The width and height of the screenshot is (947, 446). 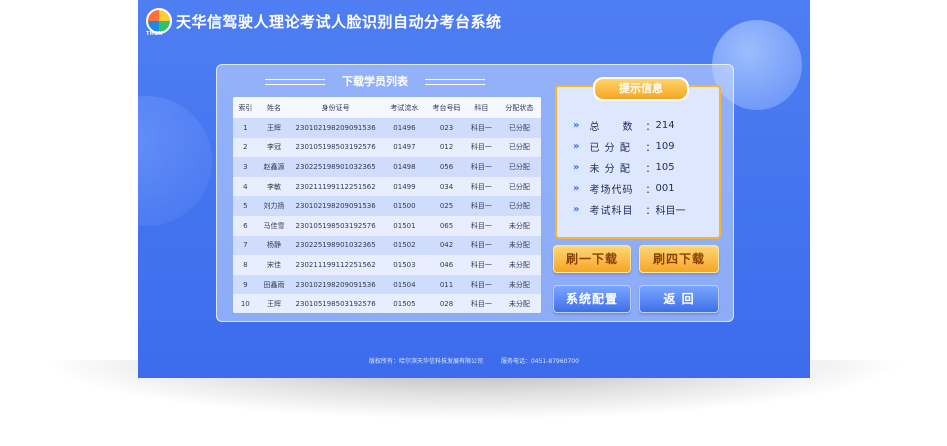 I want to click on service-phone-text: 服务电话：0451-87960700, so click(x=539, y=361).